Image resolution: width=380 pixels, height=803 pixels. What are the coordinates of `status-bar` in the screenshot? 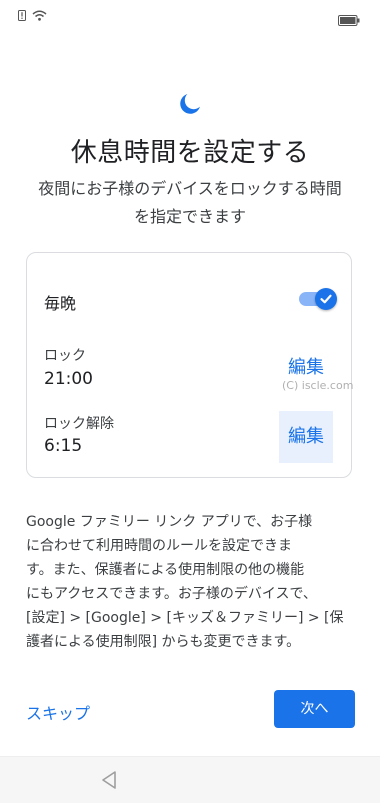 It's located at (190, 16).